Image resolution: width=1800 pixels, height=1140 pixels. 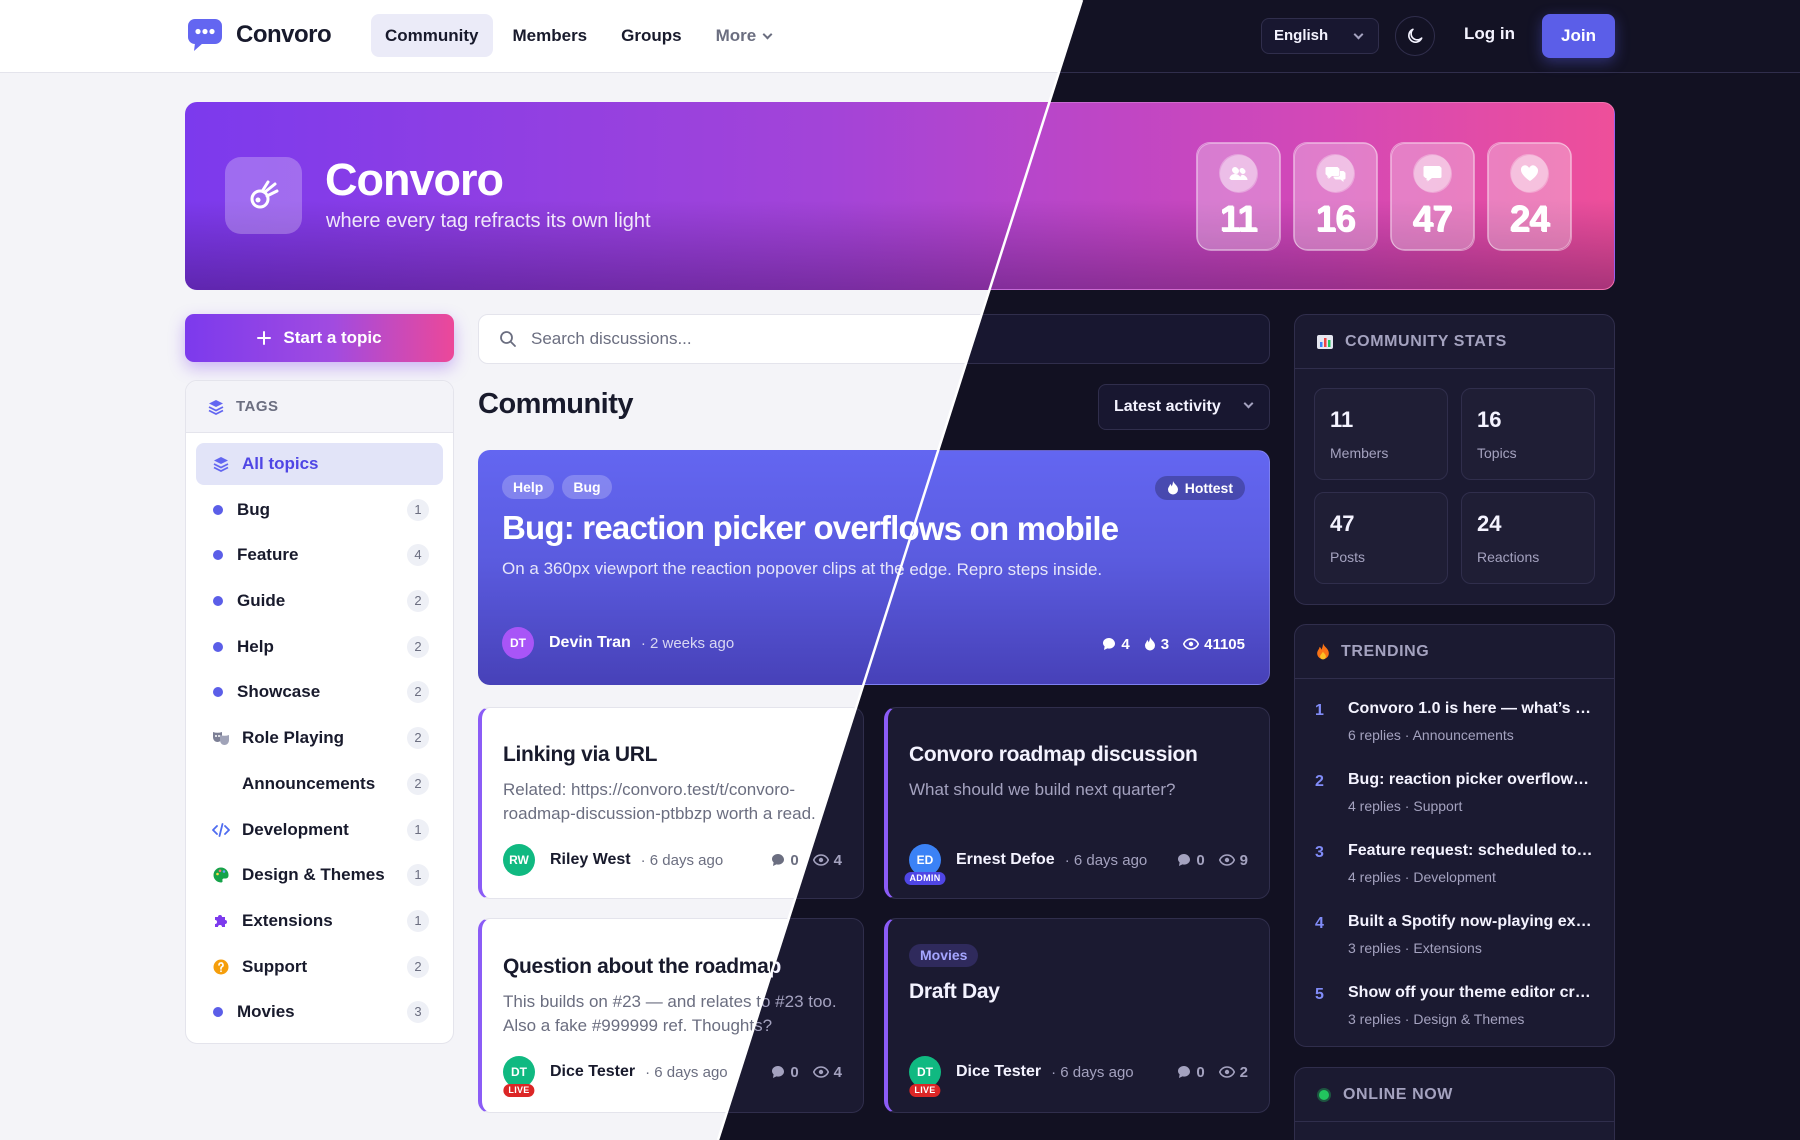 I want to click on tag-label: Feature, so click(x=268, y=555).